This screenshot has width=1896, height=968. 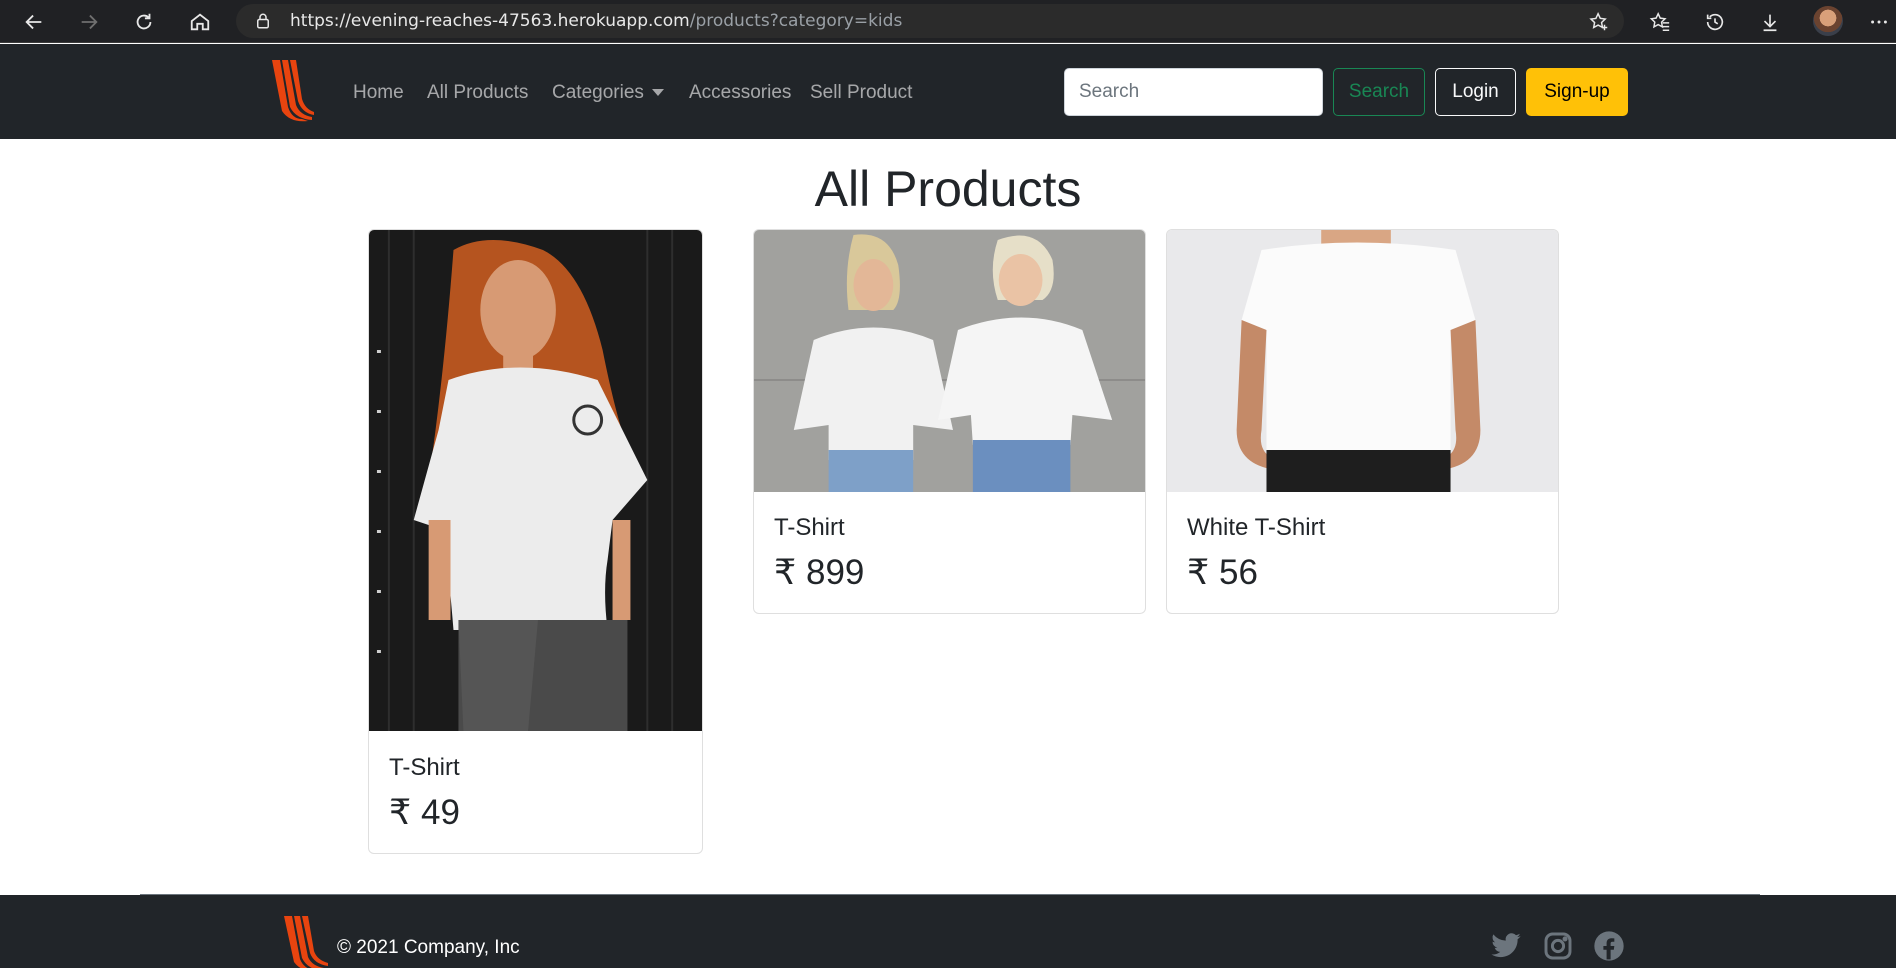 I want to click on reload-icon, so click(x=144, y=22).